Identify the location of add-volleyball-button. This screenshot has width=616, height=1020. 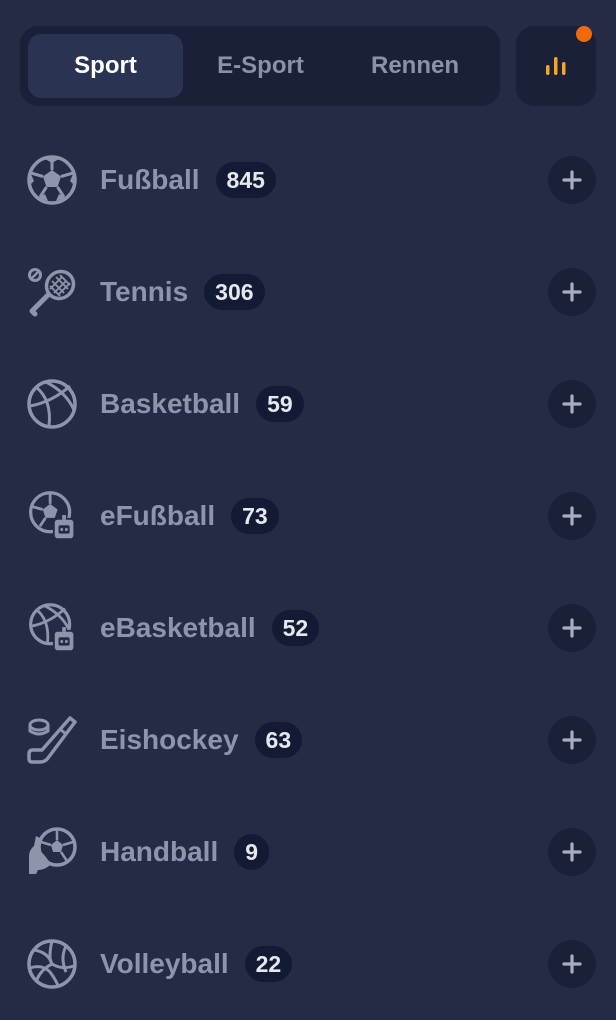
(572, 964).